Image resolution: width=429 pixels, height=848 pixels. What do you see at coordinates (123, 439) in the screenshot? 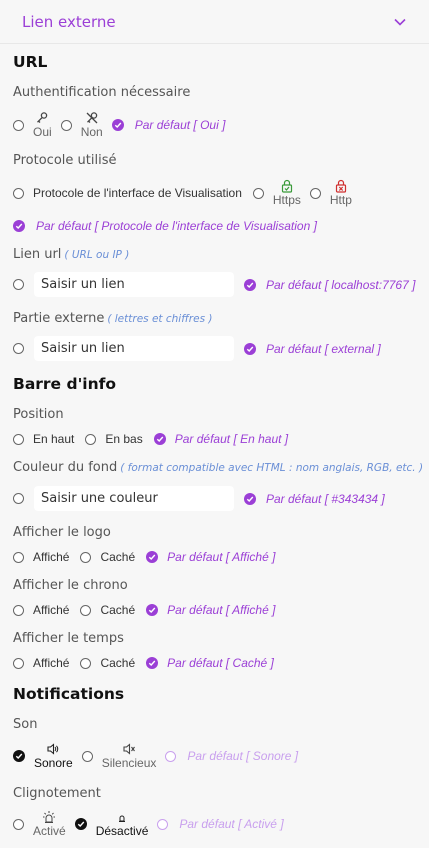
I see `position-bottom-label: En bas` at bounding box center [123, 439].